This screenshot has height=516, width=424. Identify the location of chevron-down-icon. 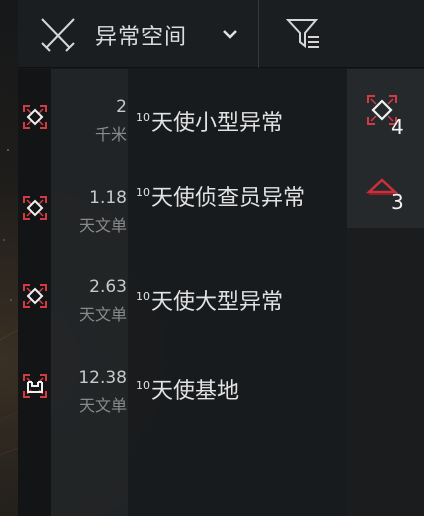
(230, 34).